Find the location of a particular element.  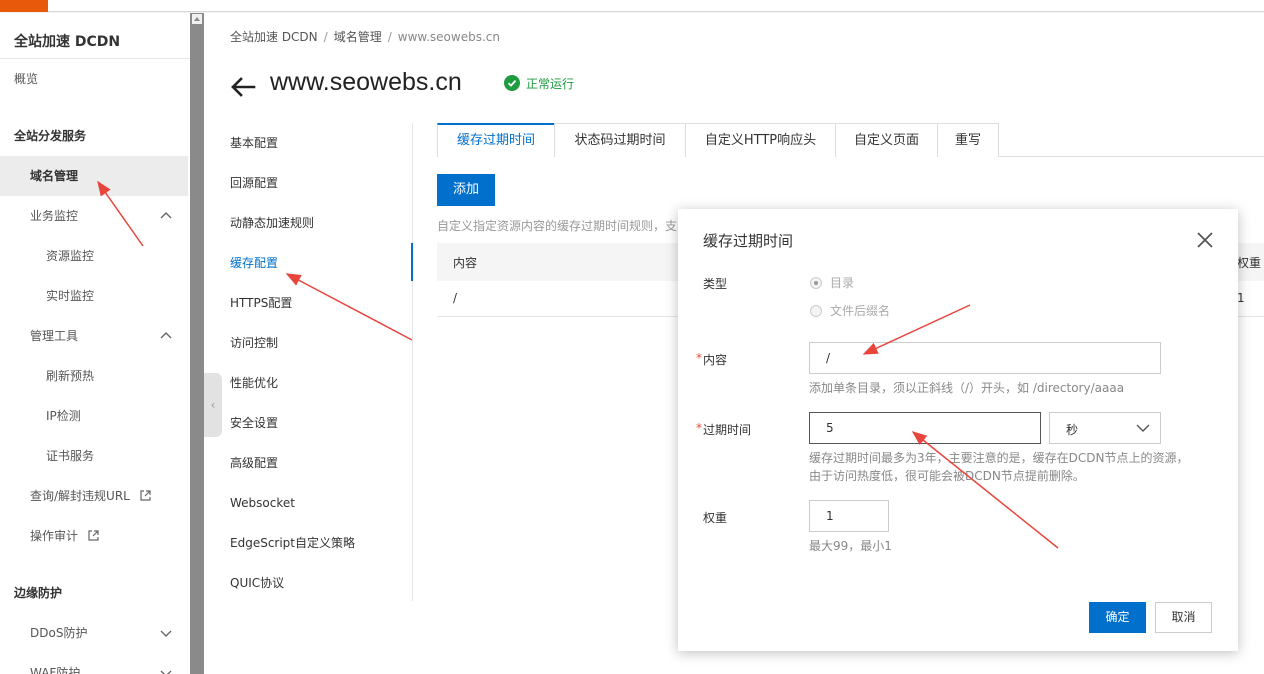

close-icon is located at coordinates (1205, 240).